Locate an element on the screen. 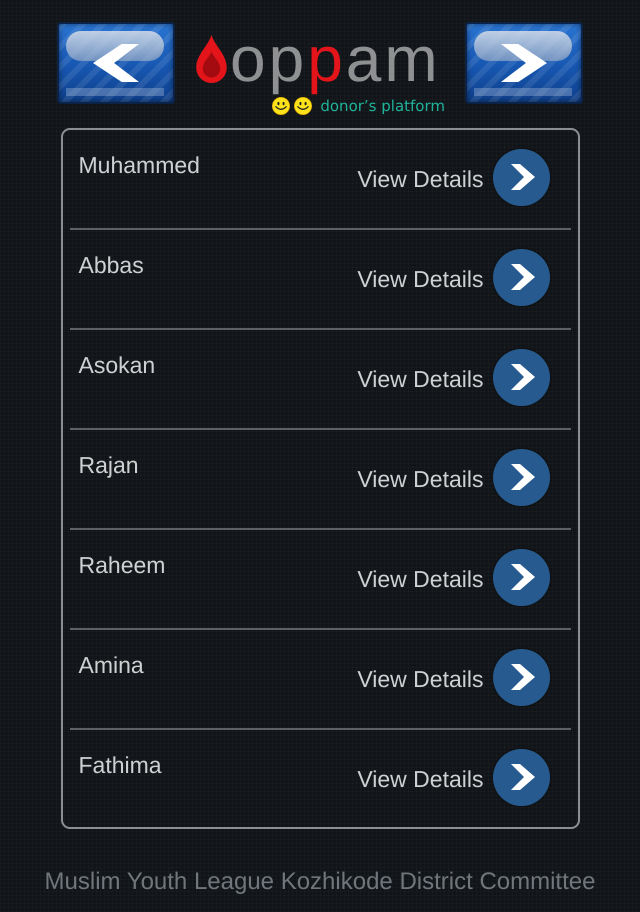 This screenshot has width=640, height=912. logo-wordmark: oppam is located at coordinates (335, 60).